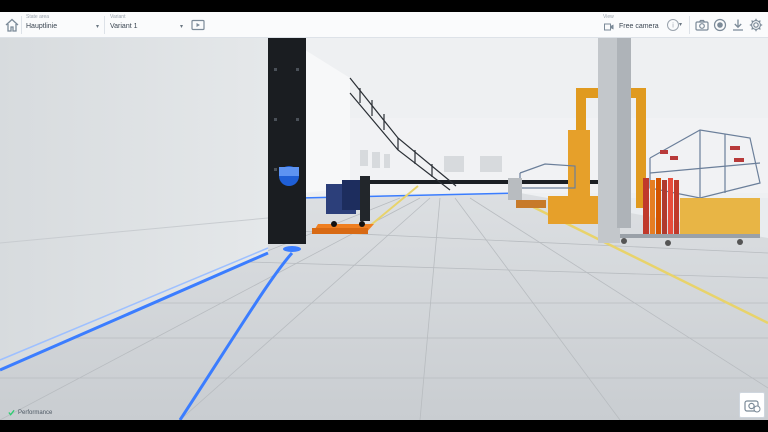 The width and height of the screenshot is (768, 432). What do you see at coordinates (702, 25) in the screenshot?
I see `camera-icon` at bounding box center [702, 25].